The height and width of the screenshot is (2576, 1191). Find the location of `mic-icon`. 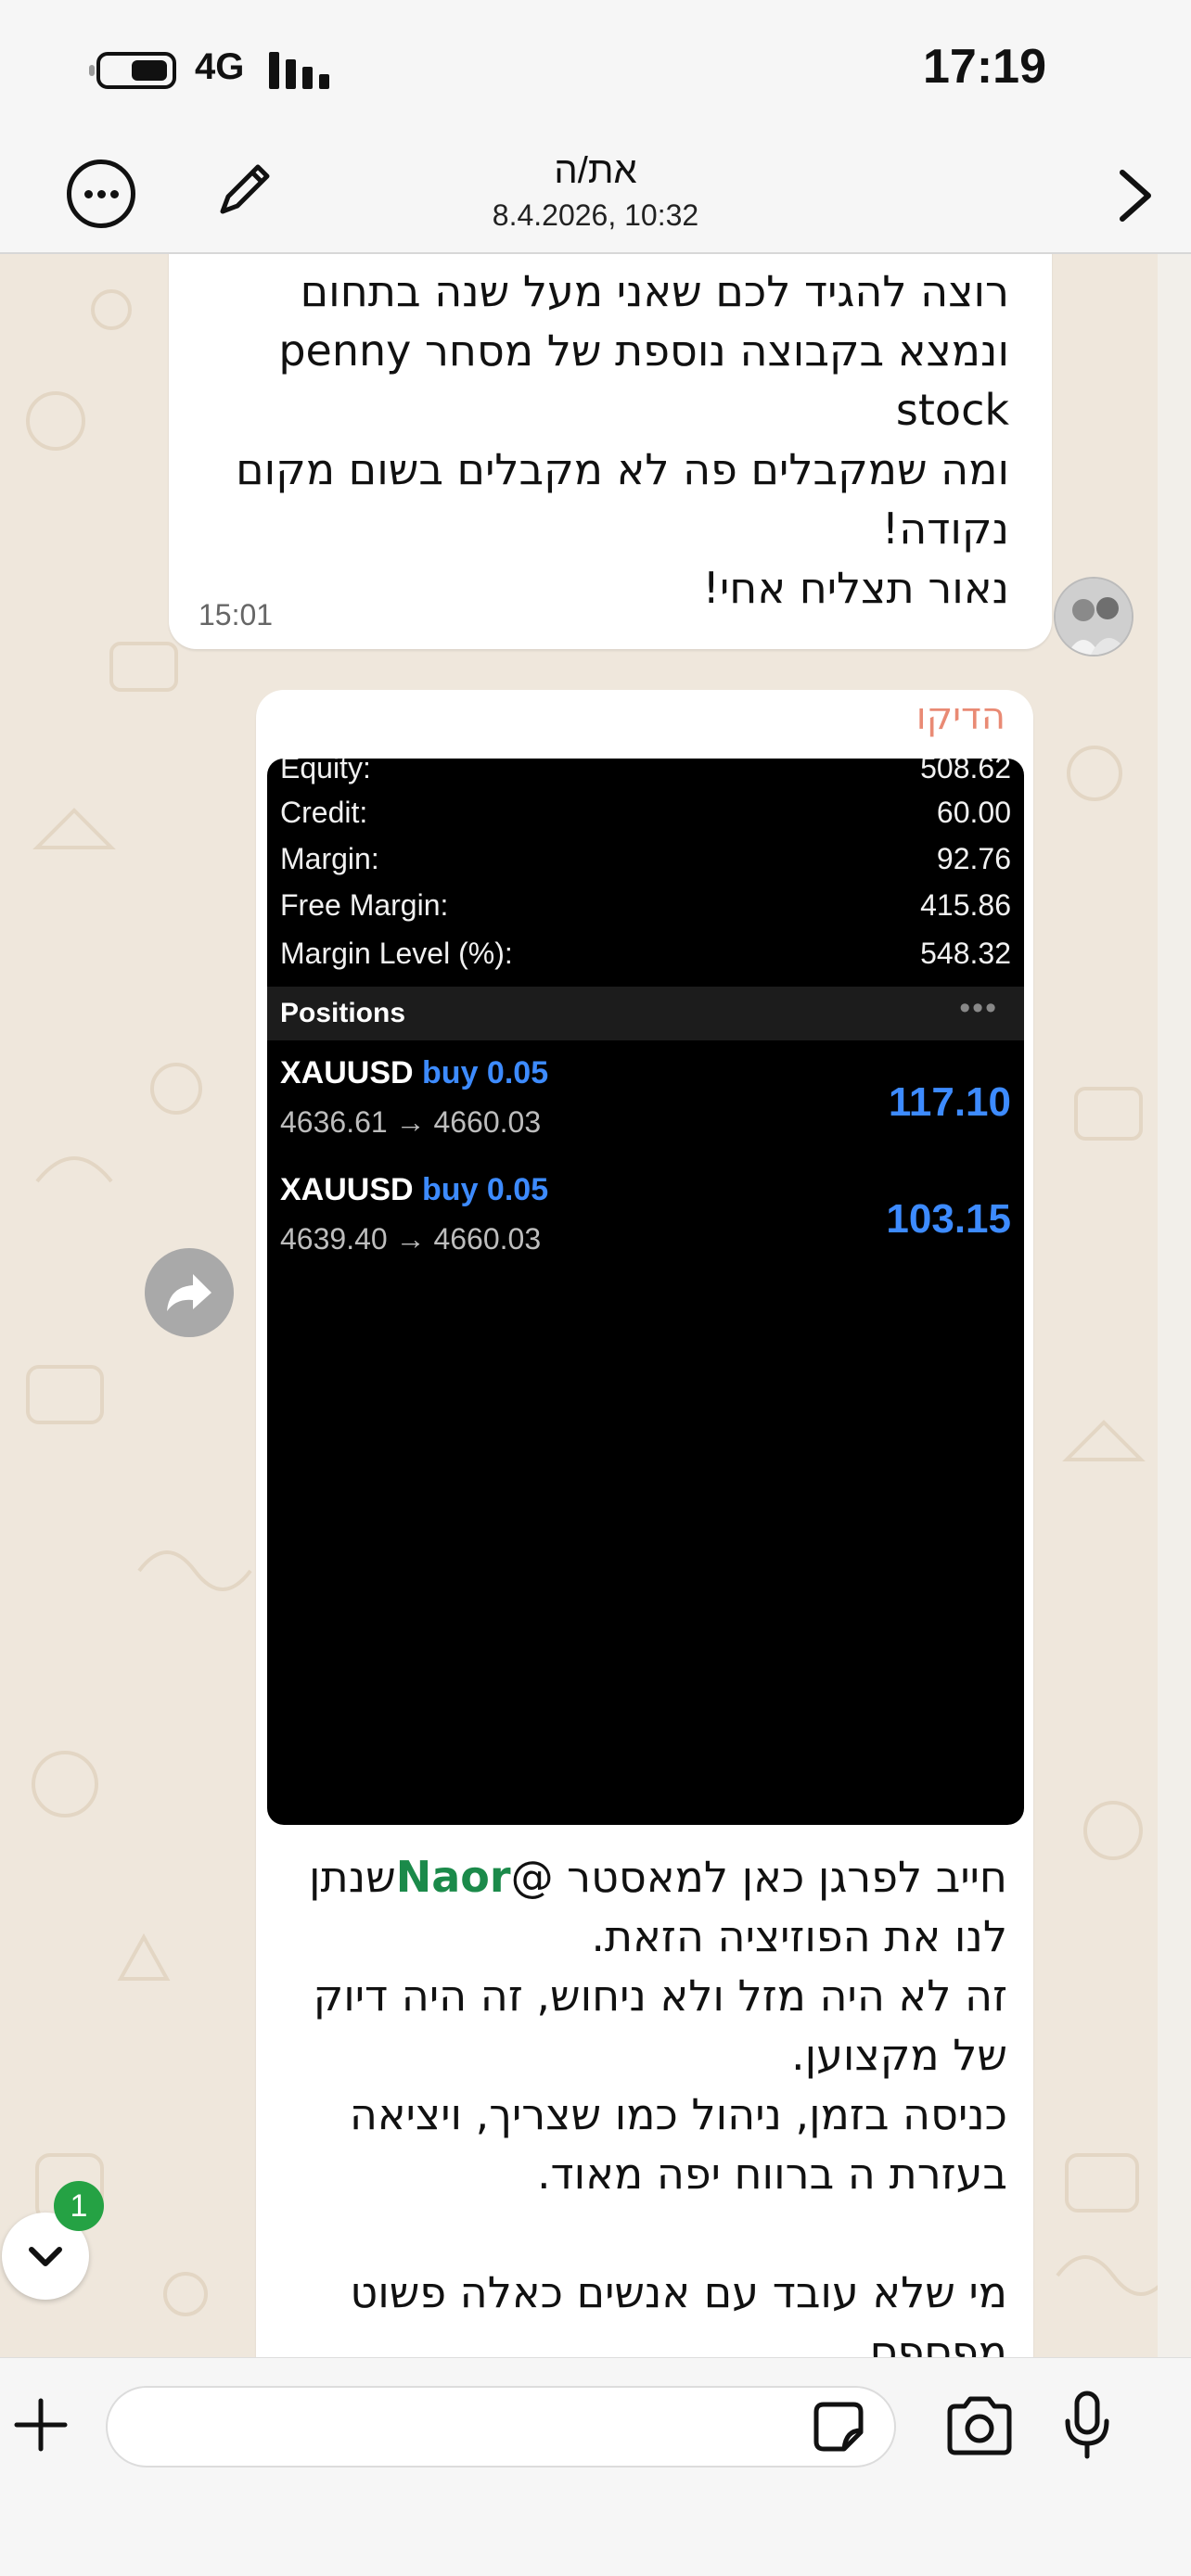

mic-icon is located at coordinates (1087, 2425).